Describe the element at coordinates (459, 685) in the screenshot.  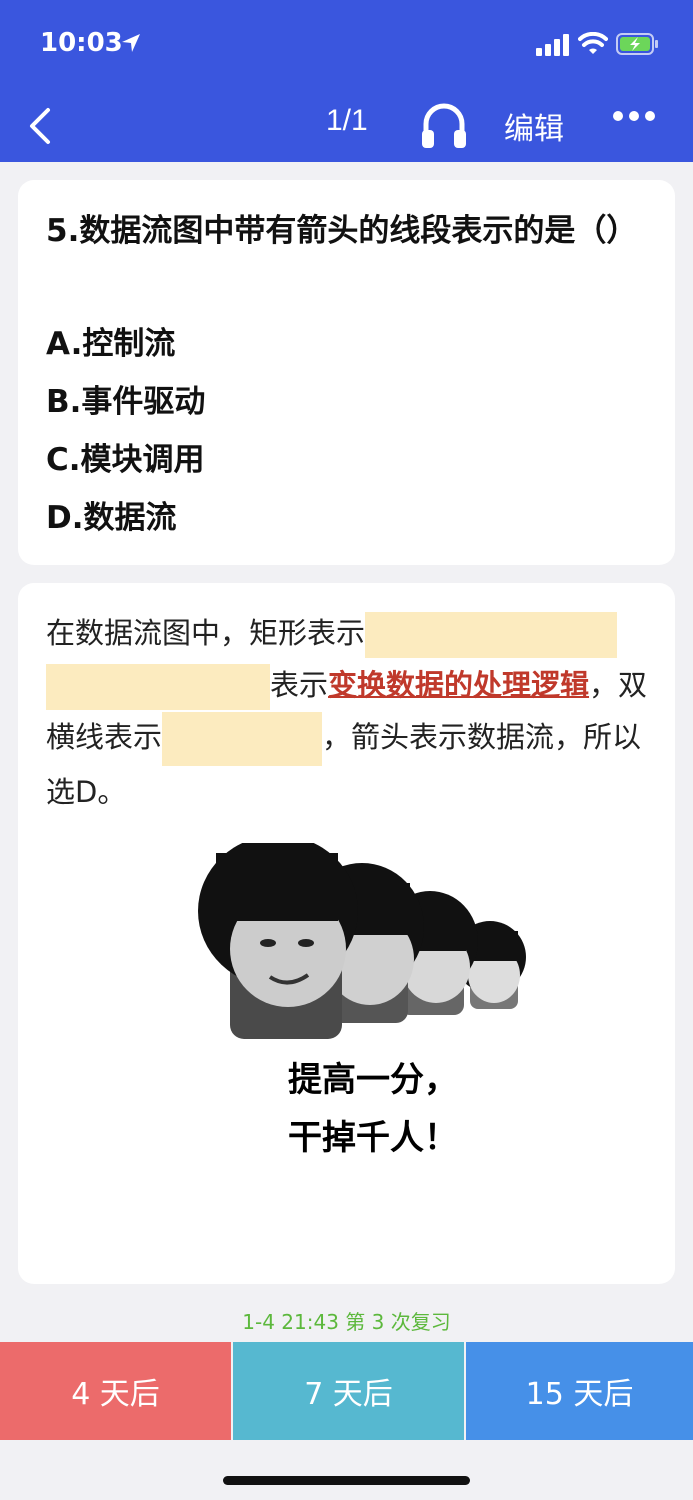
I see `highlight-answer: 变换数据的处理逻辑` at that location.